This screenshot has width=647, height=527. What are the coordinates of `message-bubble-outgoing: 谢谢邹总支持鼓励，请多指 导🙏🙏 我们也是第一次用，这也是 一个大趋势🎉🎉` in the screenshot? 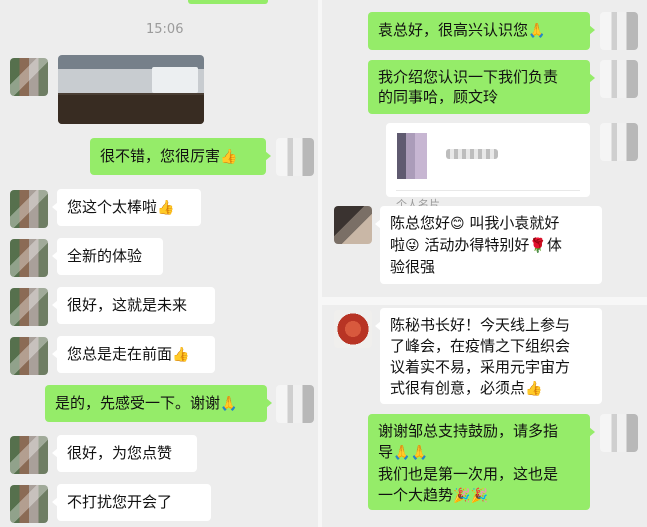 It's located at (481, 462).